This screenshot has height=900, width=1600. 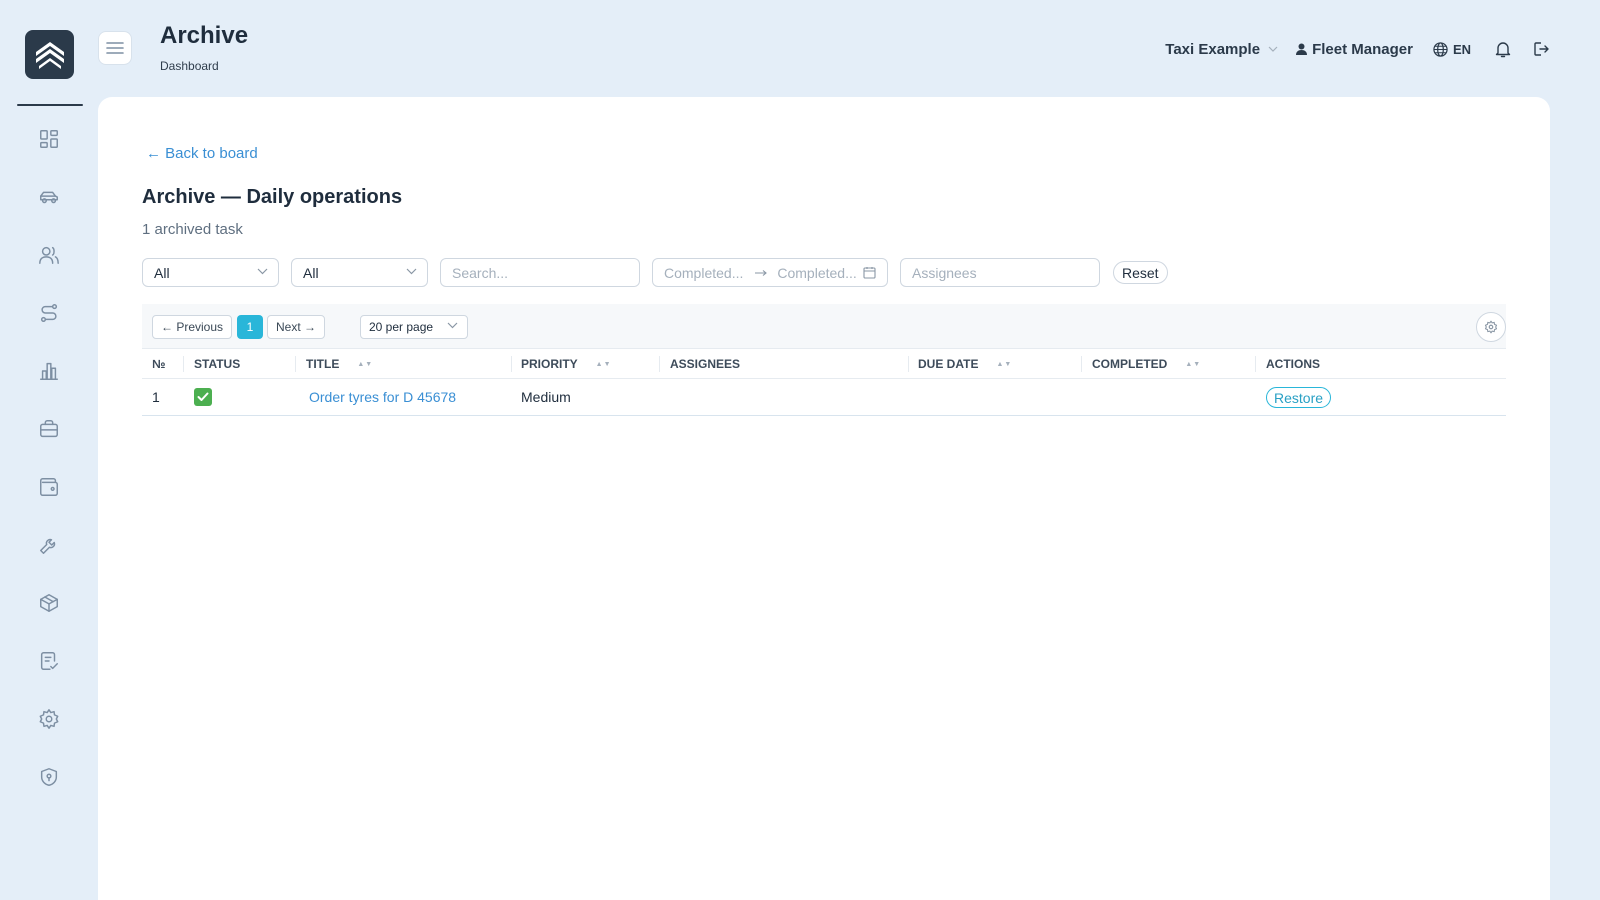 What do you see at coordinates (1213, 49) in the screenshot?
I see `company-name: Taxi Example` at bounding box center [1213, 49].